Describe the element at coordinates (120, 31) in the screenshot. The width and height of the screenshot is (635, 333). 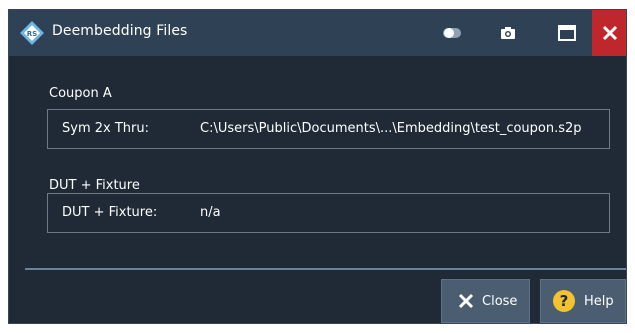
I see `window-title: Deembedding Files` at that location.